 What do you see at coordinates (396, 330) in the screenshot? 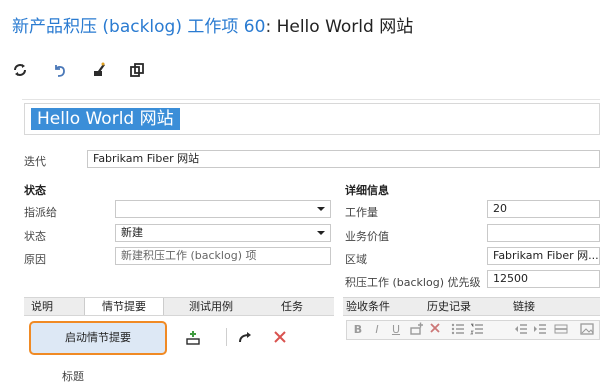
I see `underline-button: U` at bounding box center [396, 330].